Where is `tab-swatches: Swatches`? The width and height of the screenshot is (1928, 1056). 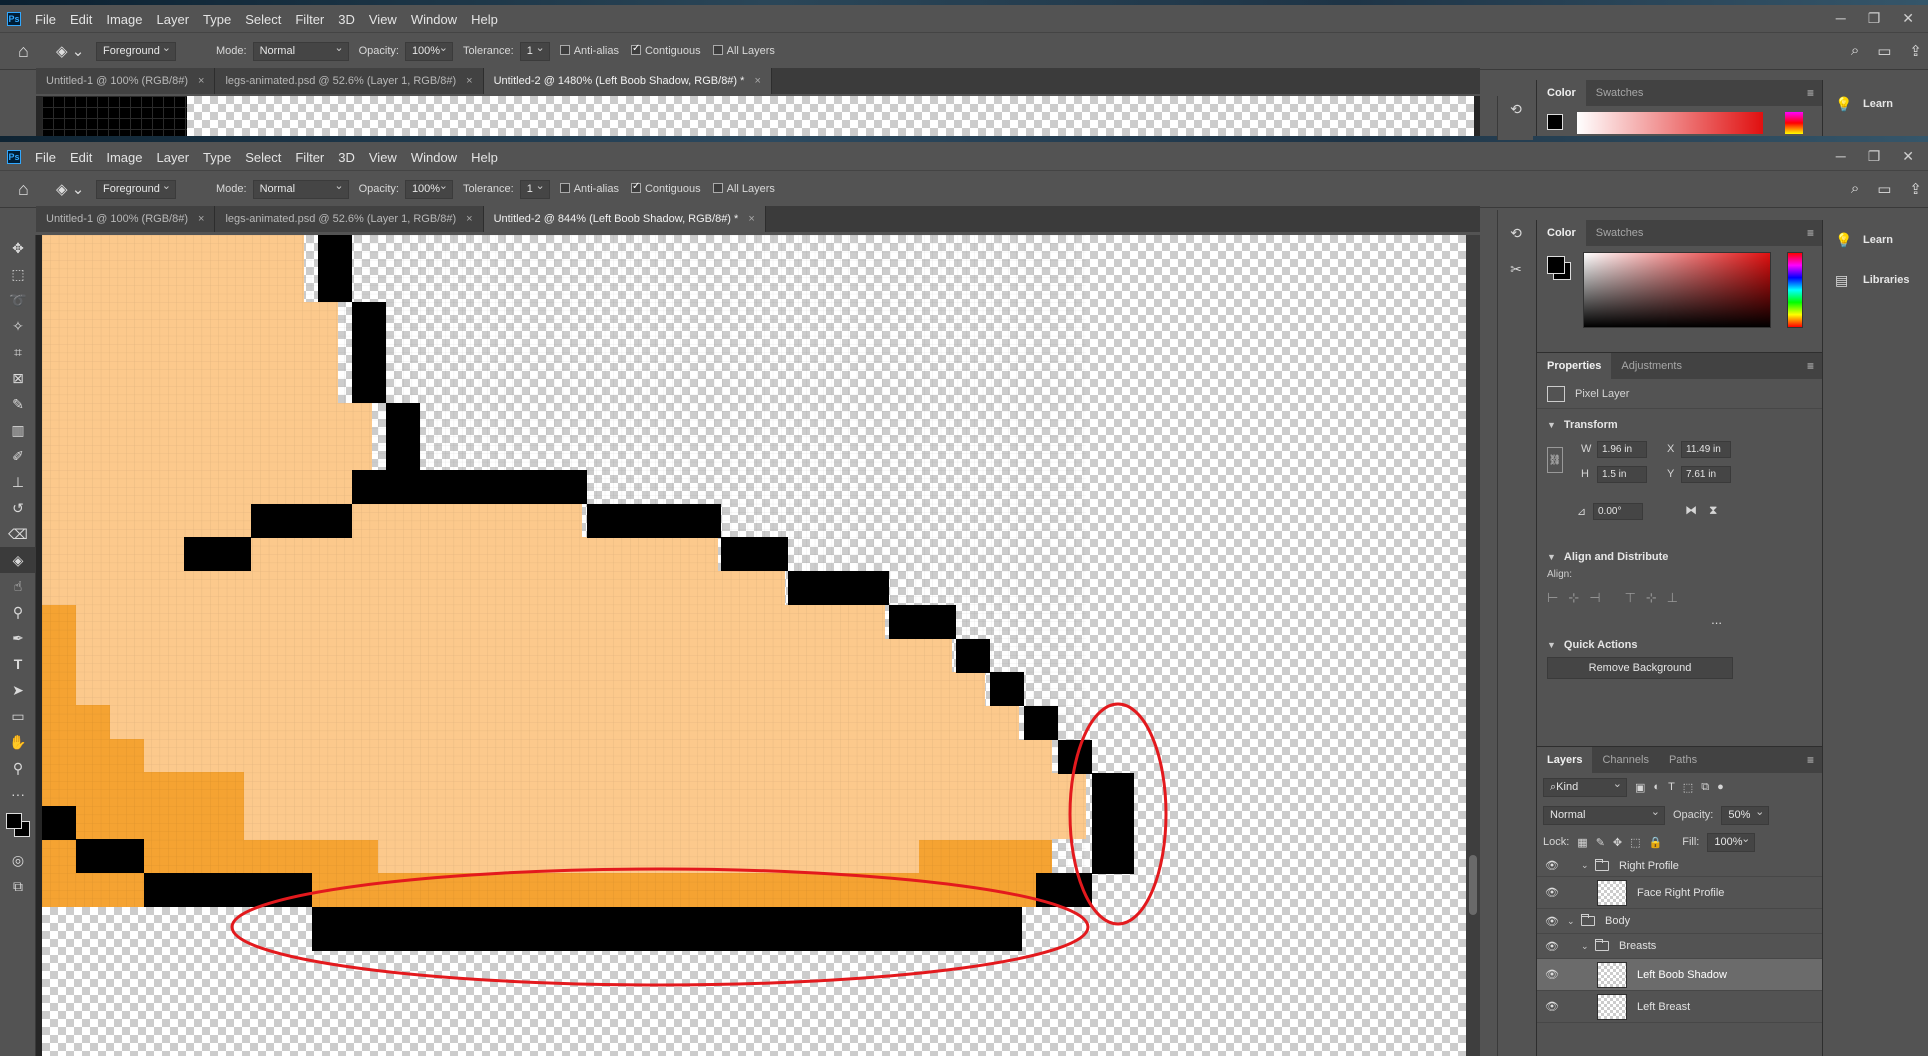
tab-swatches: Swatches is located at coordinates (1620, 233).